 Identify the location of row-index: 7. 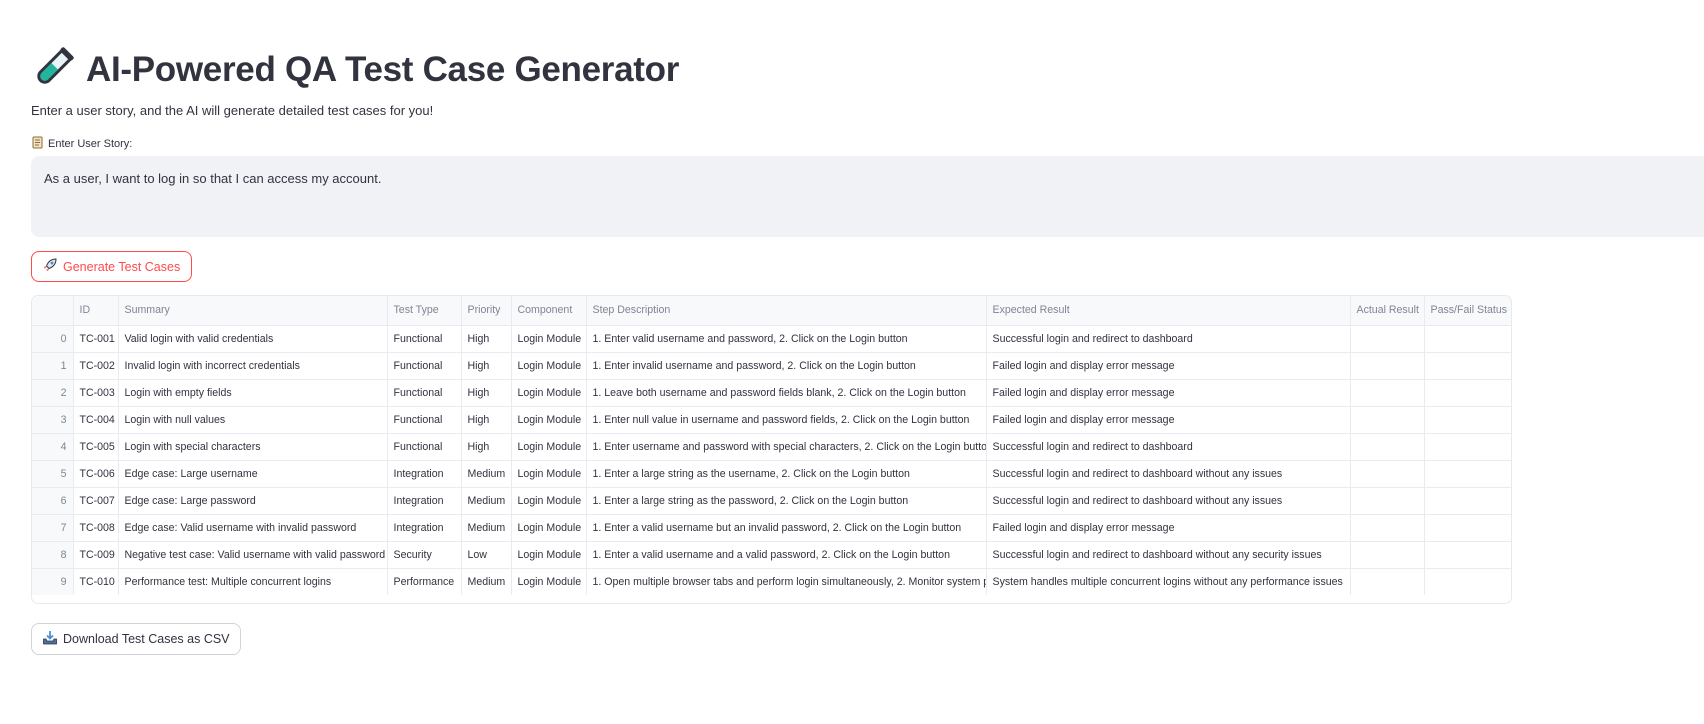
(53, 528).